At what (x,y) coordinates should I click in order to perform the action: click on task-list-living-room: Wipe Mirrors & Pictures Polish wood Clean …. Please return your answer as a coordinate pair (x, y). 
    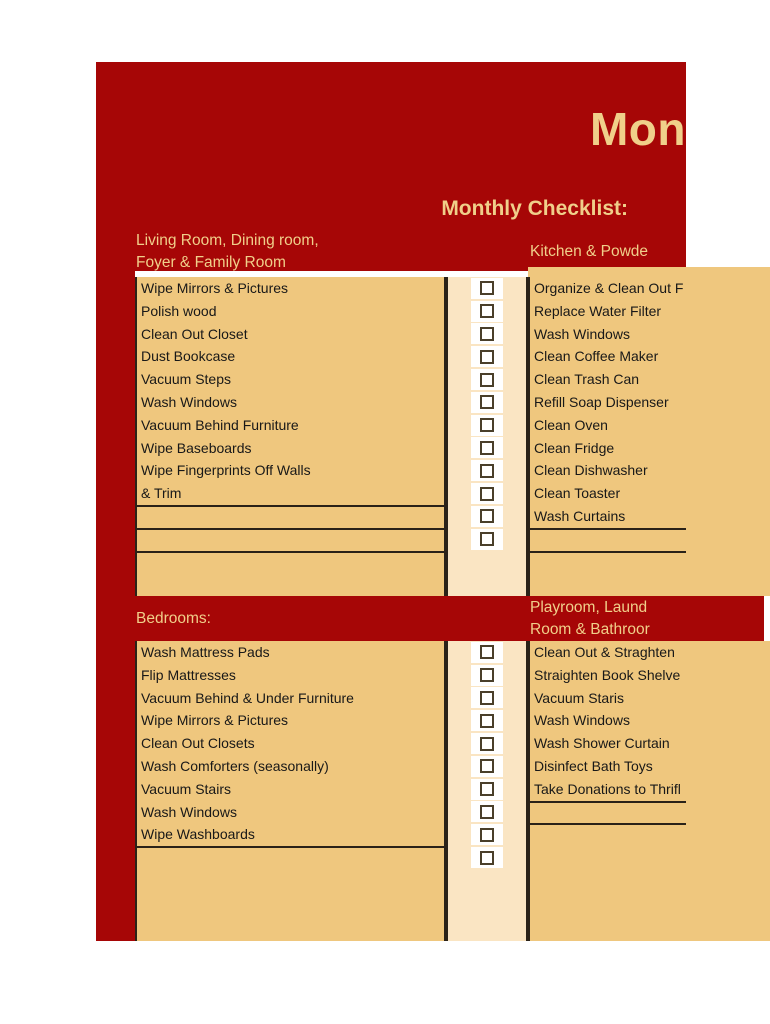
    Looking at the image, I should click on (290, 436).